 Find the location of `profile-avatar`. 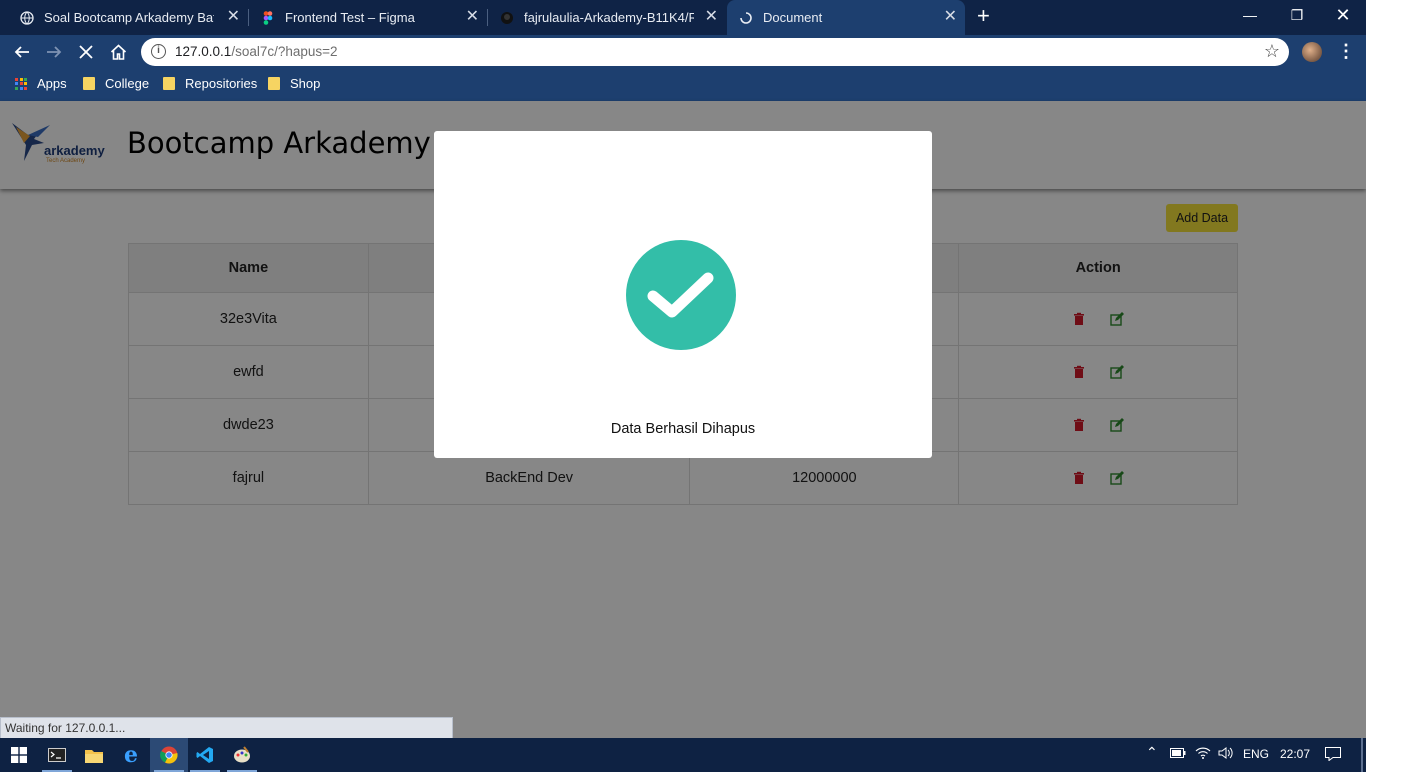

profile-avatar is located at coordinates (1312, 52).